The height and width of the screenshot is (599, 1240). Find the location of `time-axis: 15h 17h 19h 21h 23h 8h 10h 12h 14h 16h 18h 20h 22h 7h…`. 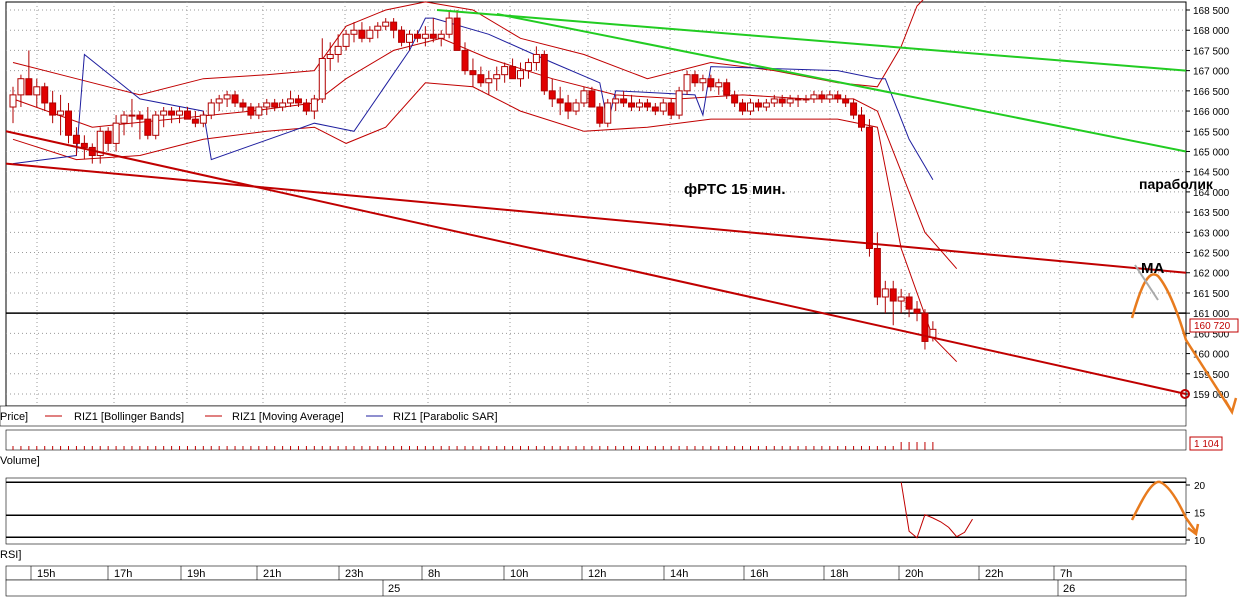

time-axis: 15h 17h 19h 21h 23h 8h 10h 12h 14h 16h 18h 20h 22h 7h… is located at coordinates (596, 581).